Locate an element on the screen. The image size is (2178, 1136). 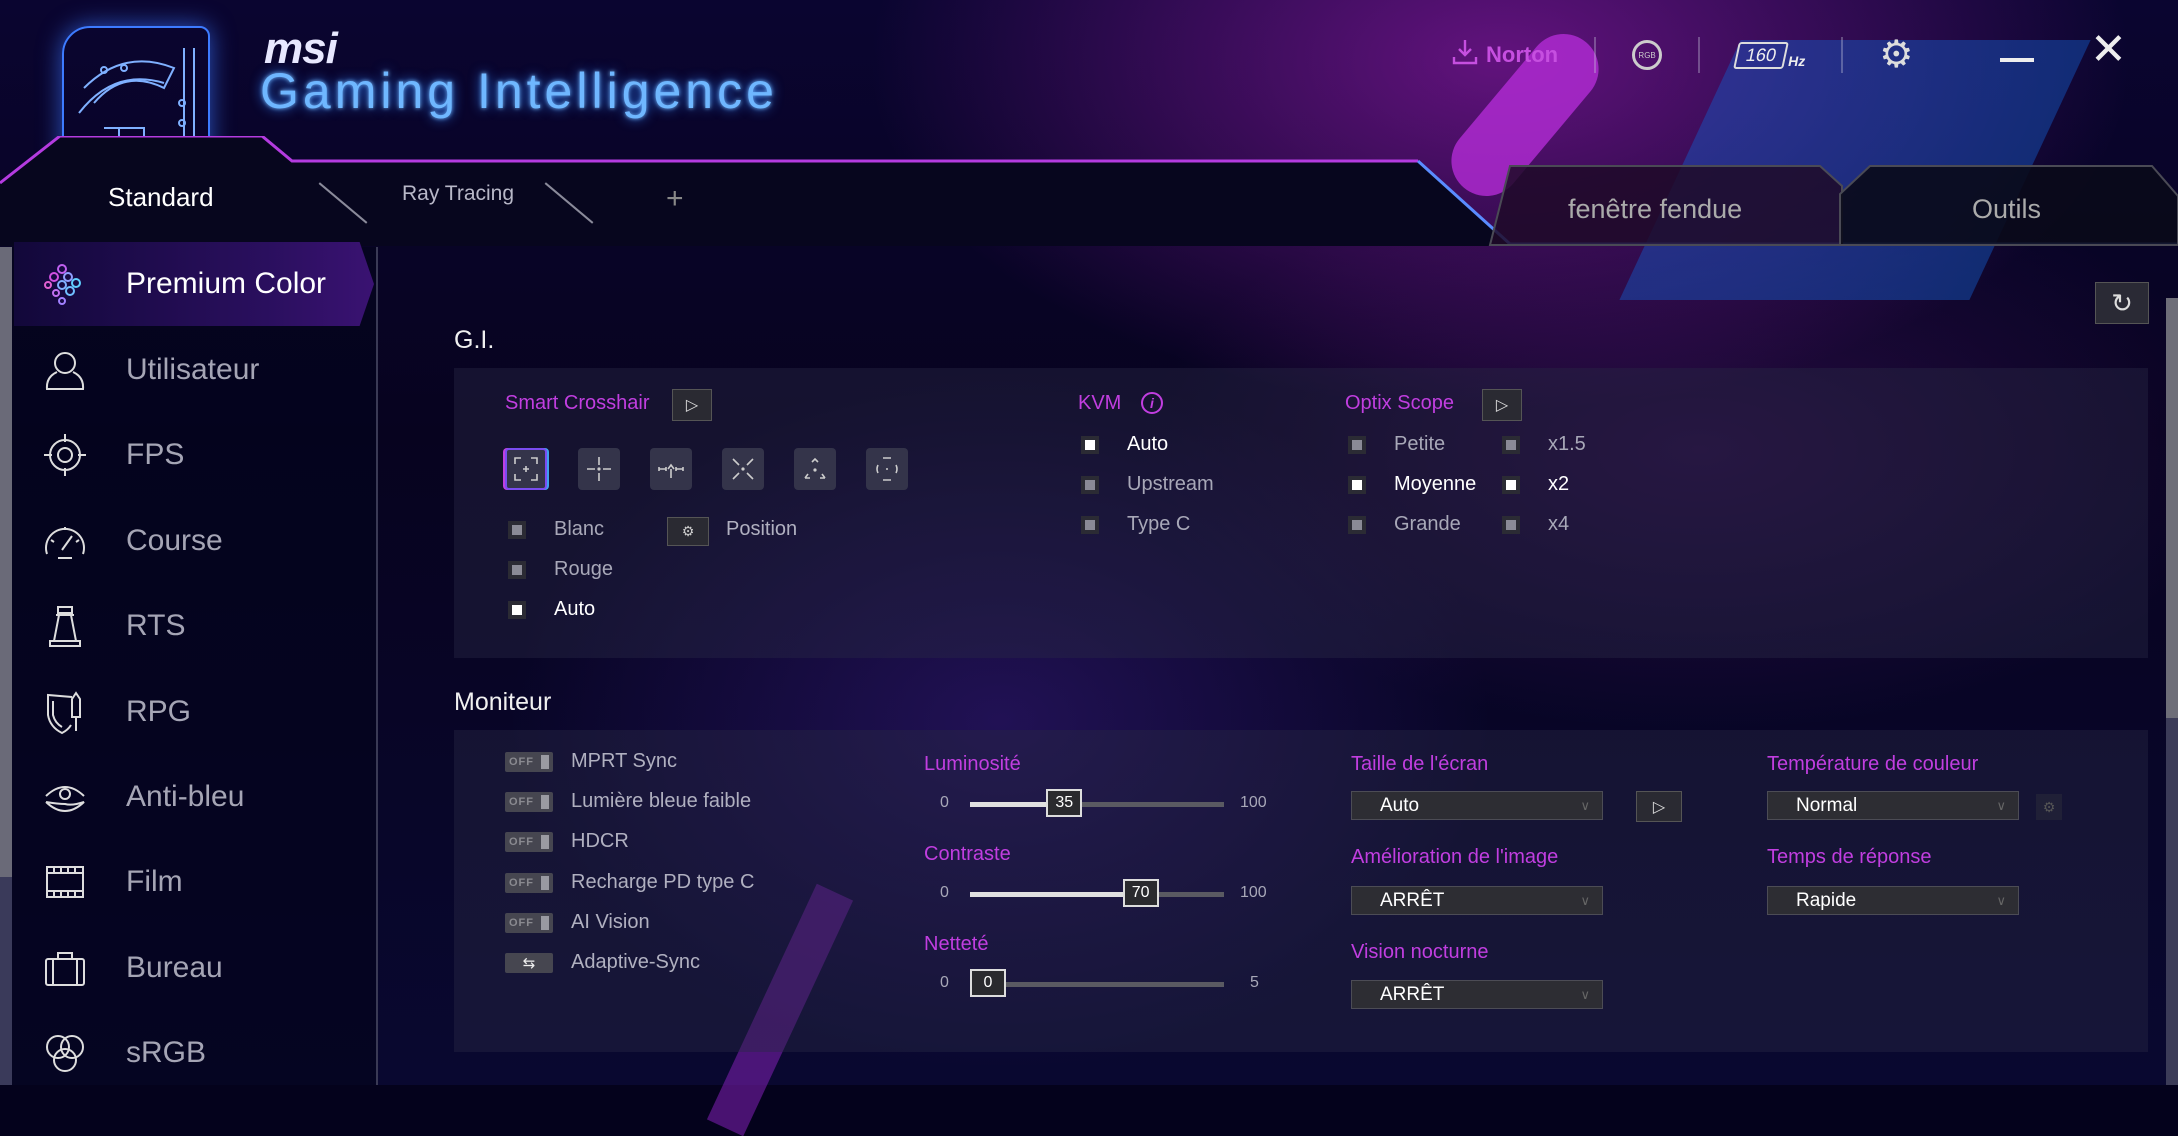
toggle-label: Adaptive-Sync is located at coordinates (635, 962).